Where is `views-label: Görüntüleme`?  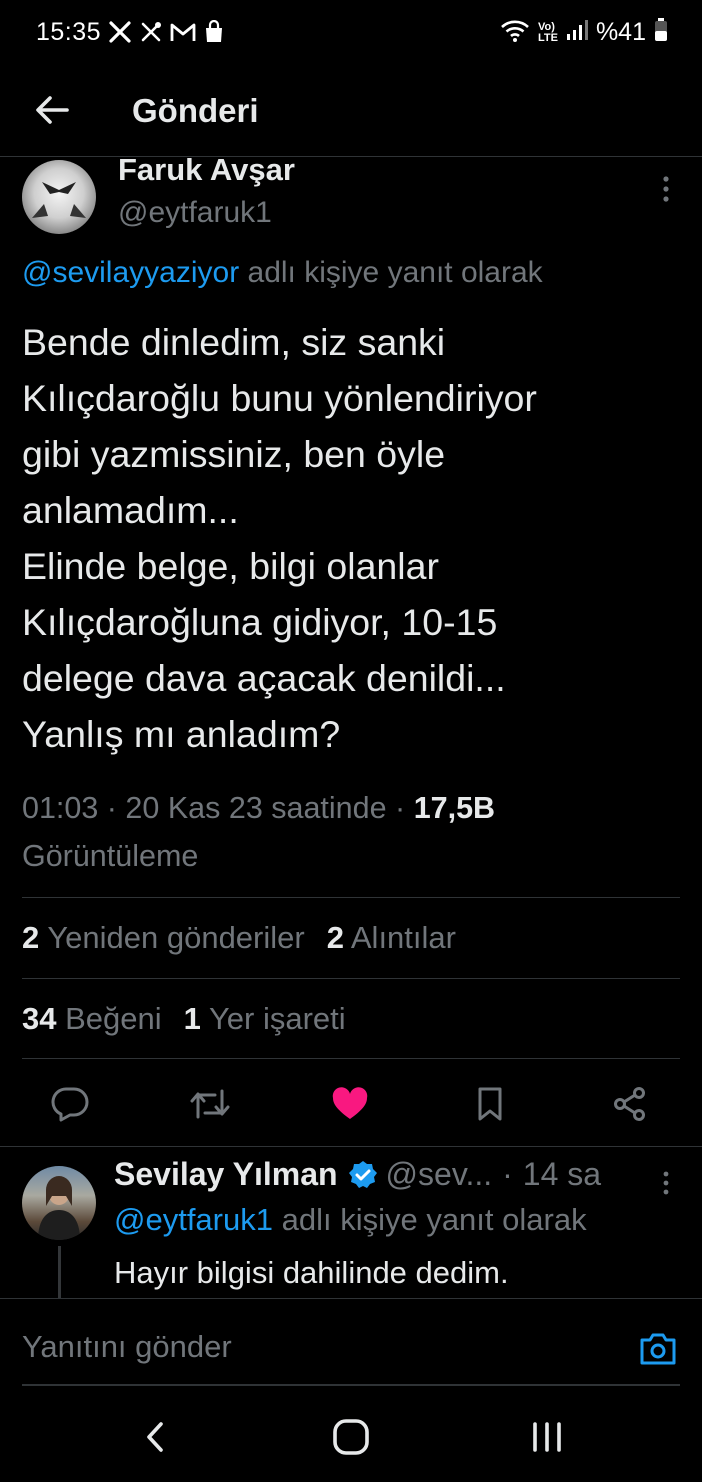
views-label: Görüntüleme is located at coordinates (110, 856).